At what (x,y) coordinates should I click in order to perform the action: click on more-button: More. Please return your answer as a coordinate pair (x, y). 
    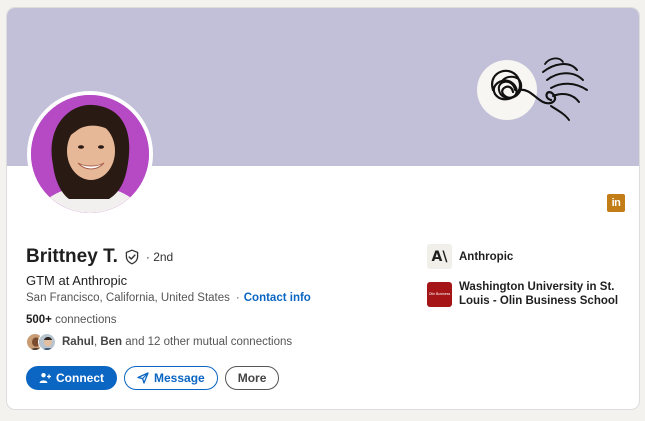
    Looking at the image, I should click on (252, 378).